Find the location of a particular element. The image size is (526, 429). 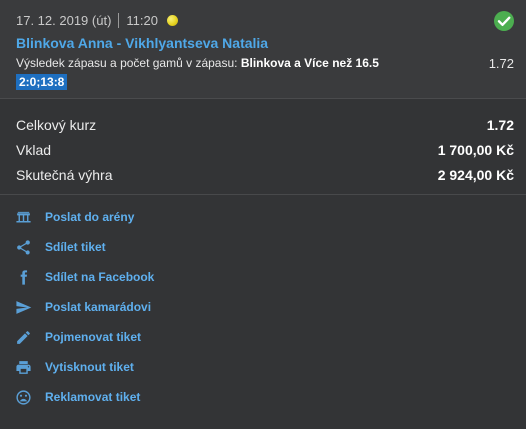

action-label: Poslat do arény is located at coordinates (90, 217).